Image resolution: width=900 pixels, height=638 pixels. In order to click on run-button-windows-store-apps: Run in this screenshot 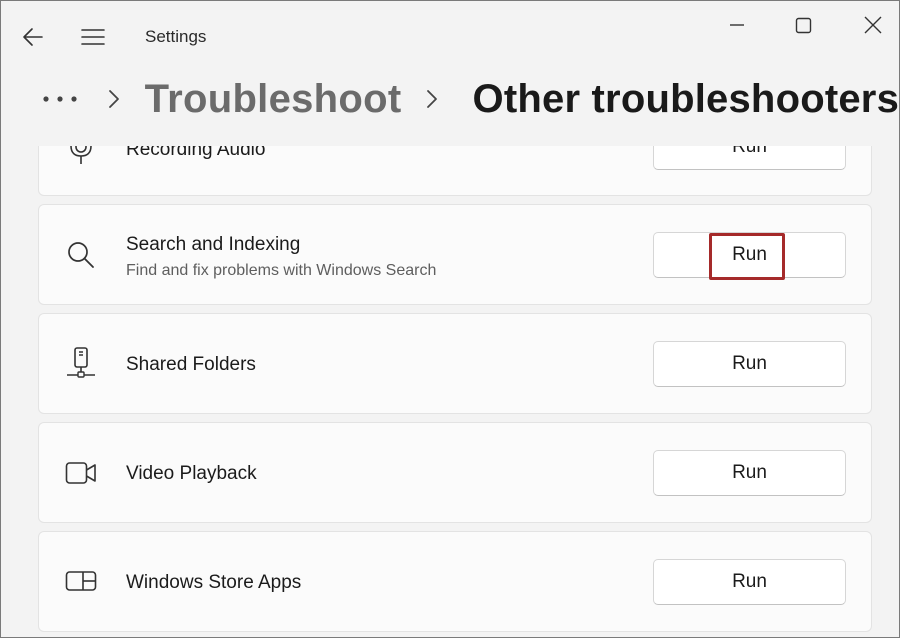, I will do `click(749, 582)`.